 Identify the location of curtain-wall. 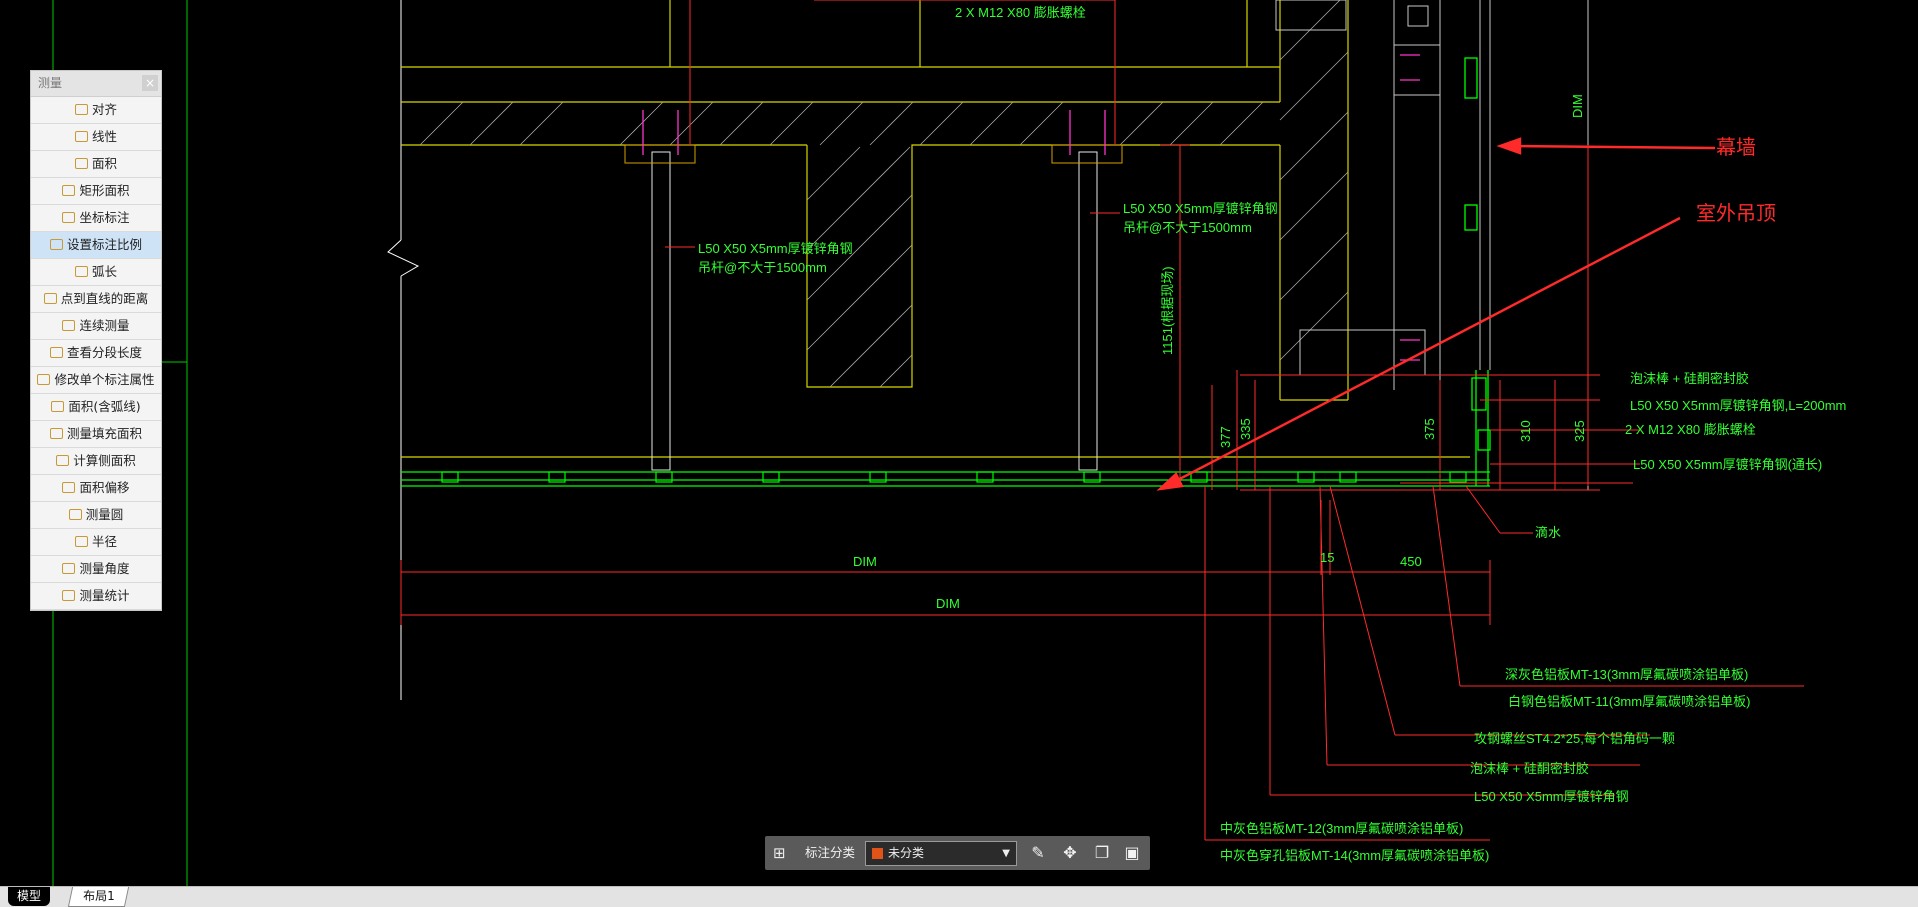
(1432, 245).